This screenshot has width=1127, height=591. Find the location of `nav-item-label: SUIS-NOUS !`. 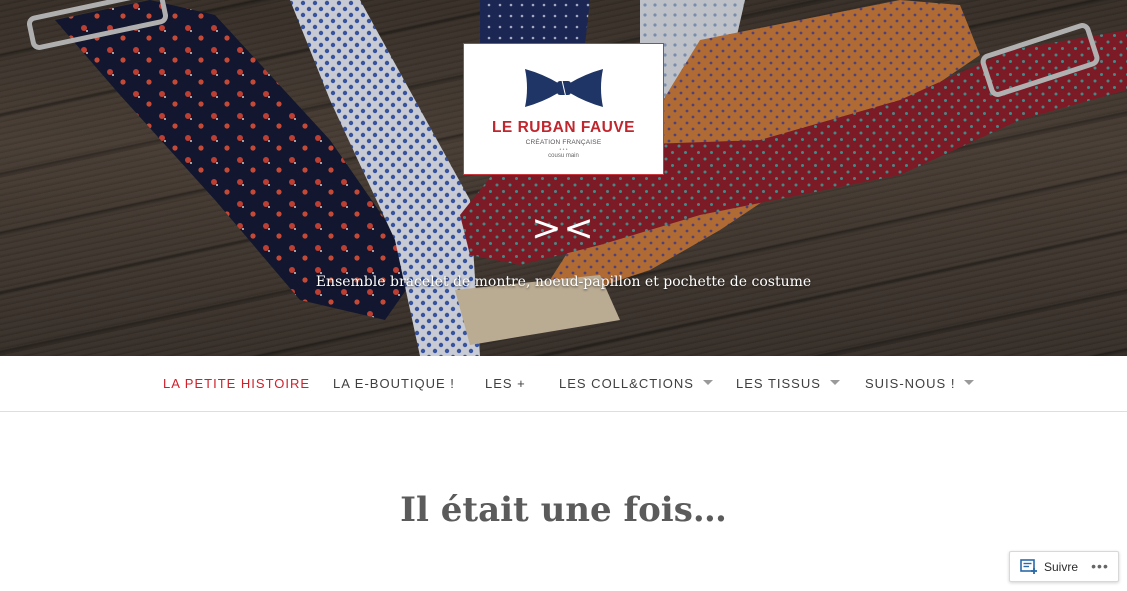

nav-item-label: SUIS-NOUS ! is located at coordinates (910, 383).